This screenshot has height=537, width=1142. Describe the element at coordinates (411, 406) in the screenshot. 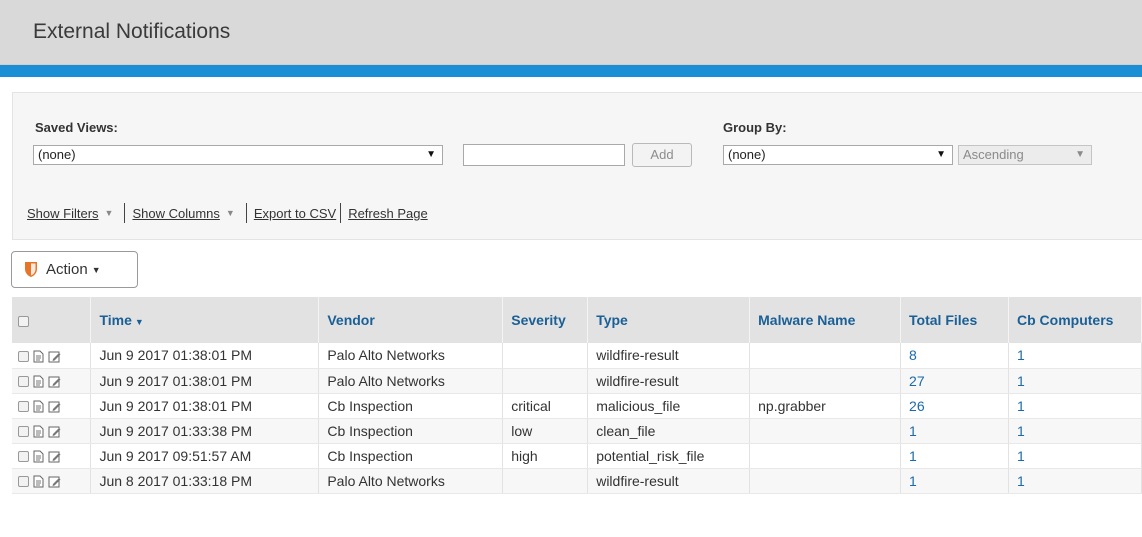

I see `cell-vendor: Cb Inspection` at that location.